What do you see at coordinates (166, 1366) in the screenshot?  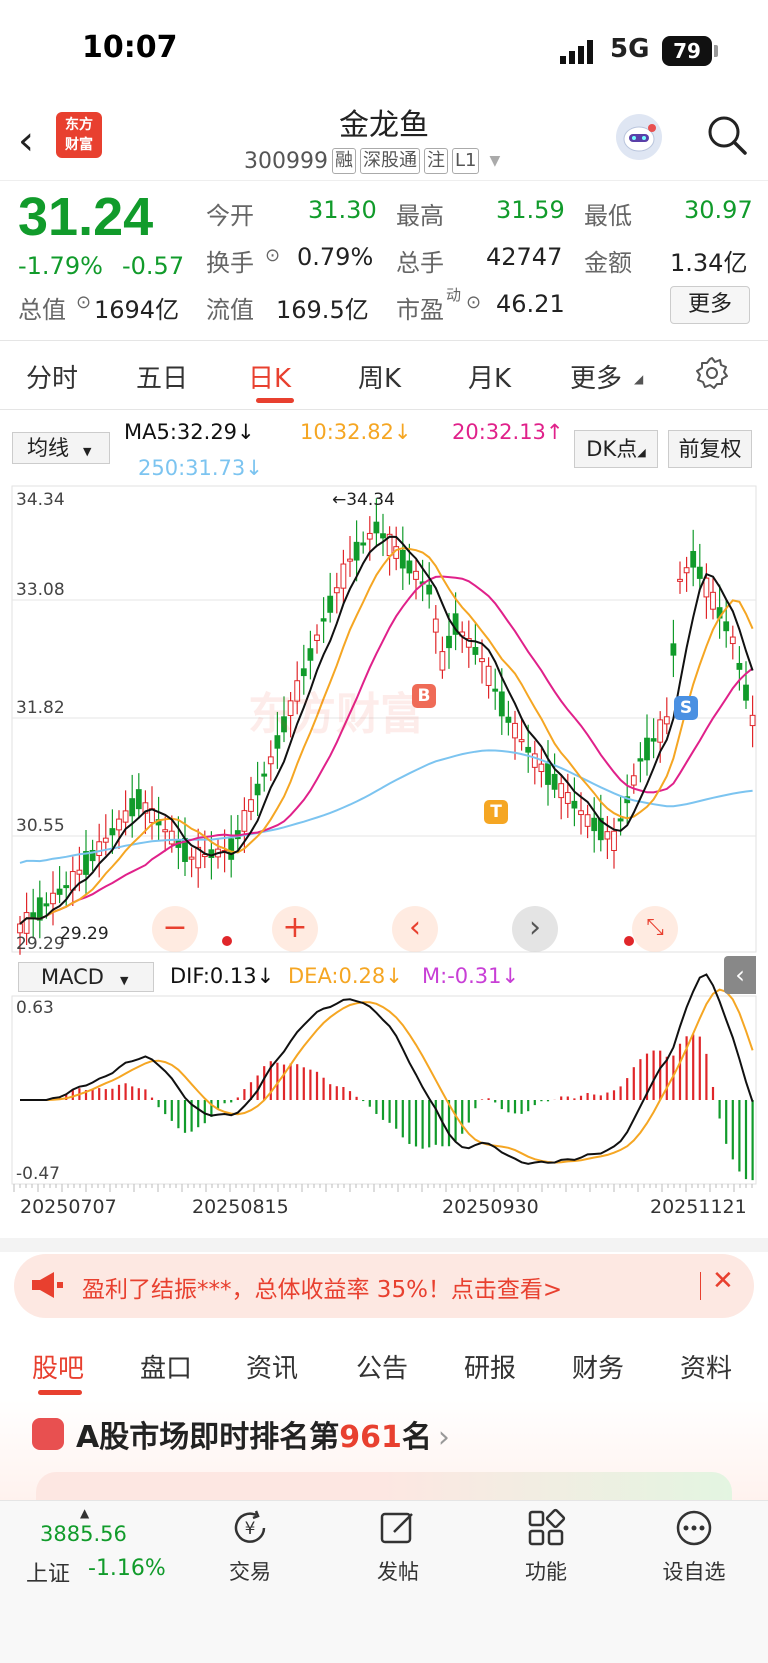 I see `tab-orderbook: 盘口` at bounding box center [166, 1366].